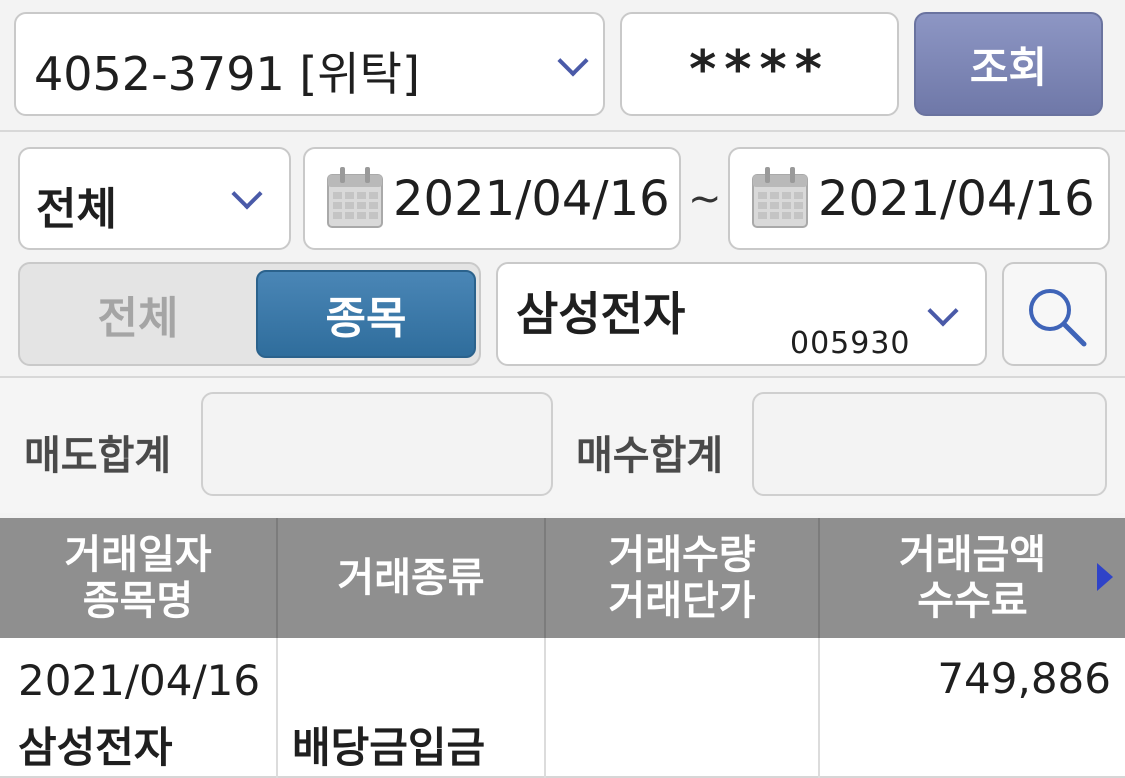 The height and width of the screenshot is (778, 1125). I want to click on password-mask: ****, so click(759, 70).